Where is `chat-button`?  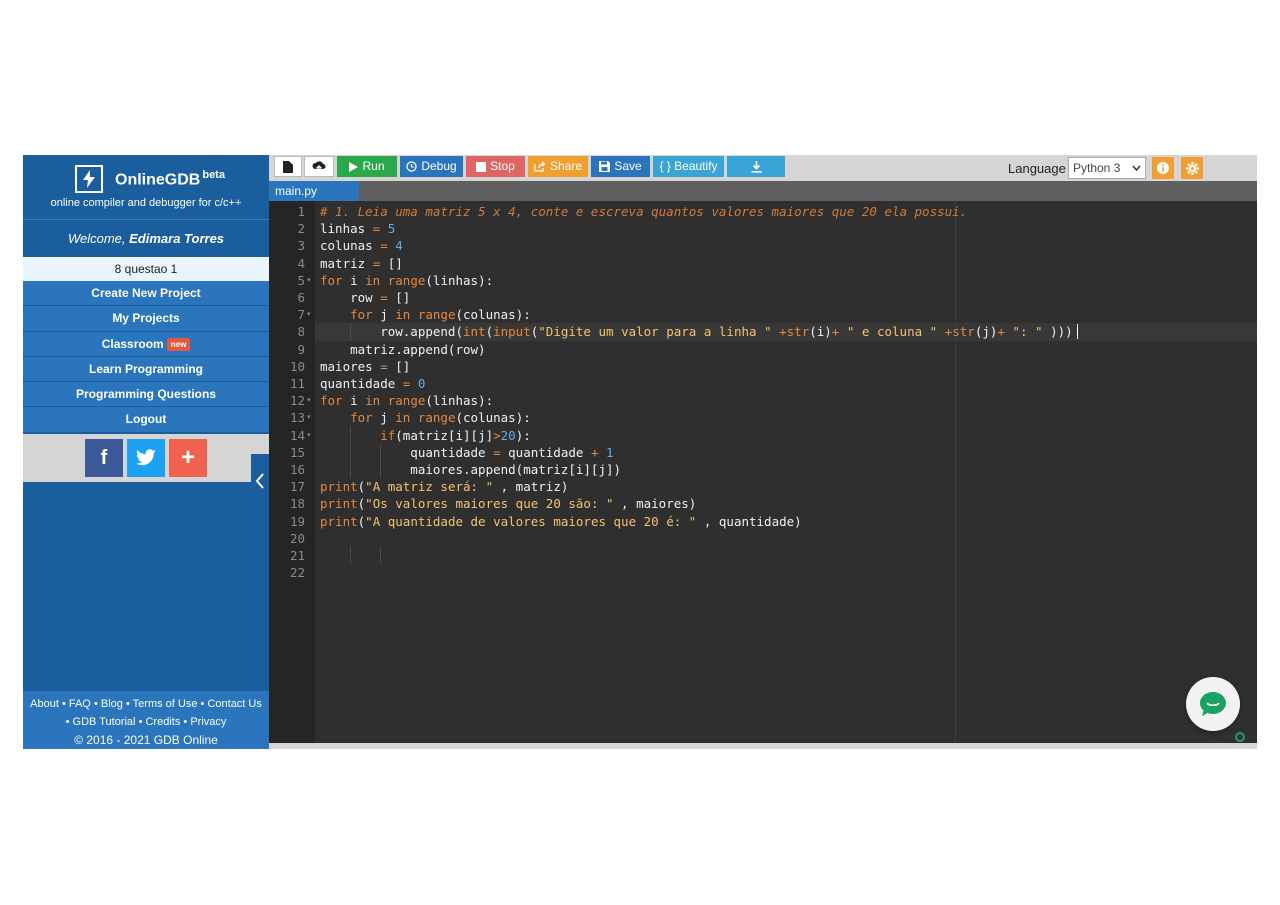 chat-button is located at coordinates (1213, 704).